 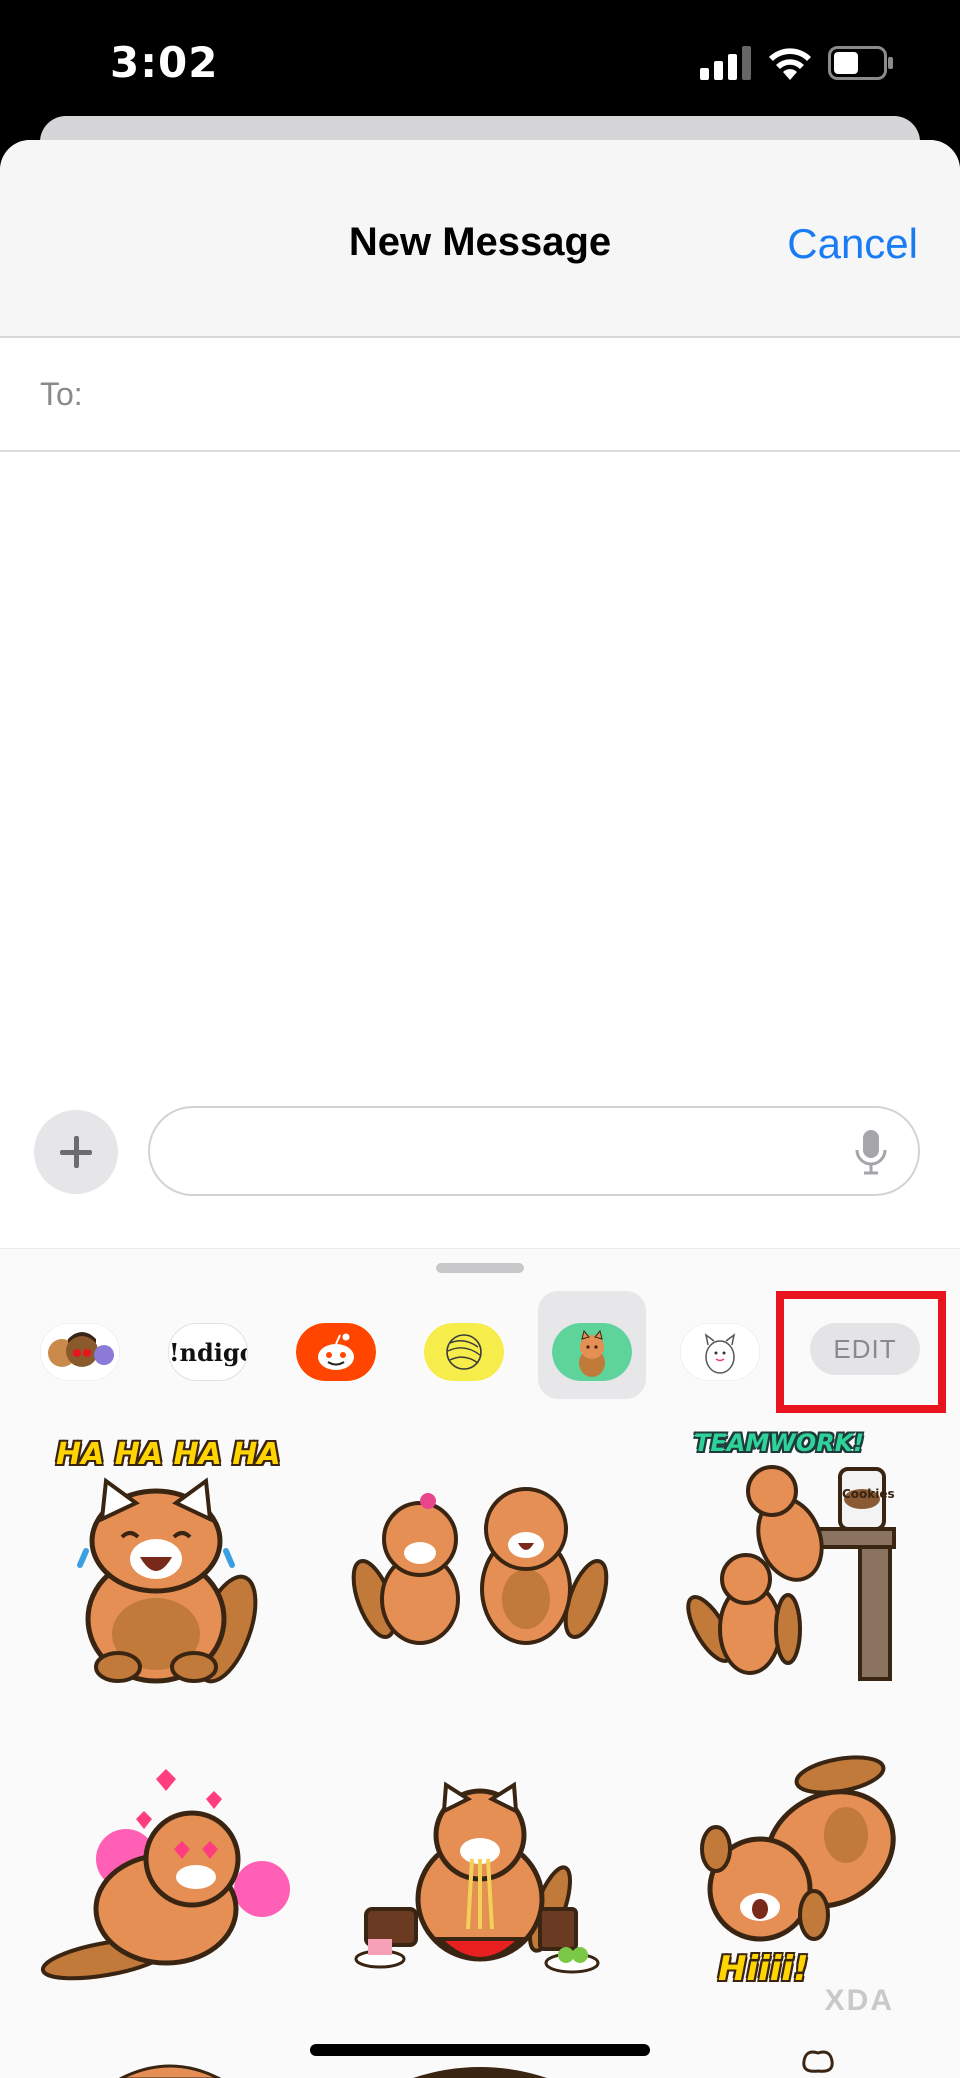 I want to click on navigation-bar: New Message Cancel, so click(x=480, y=239).